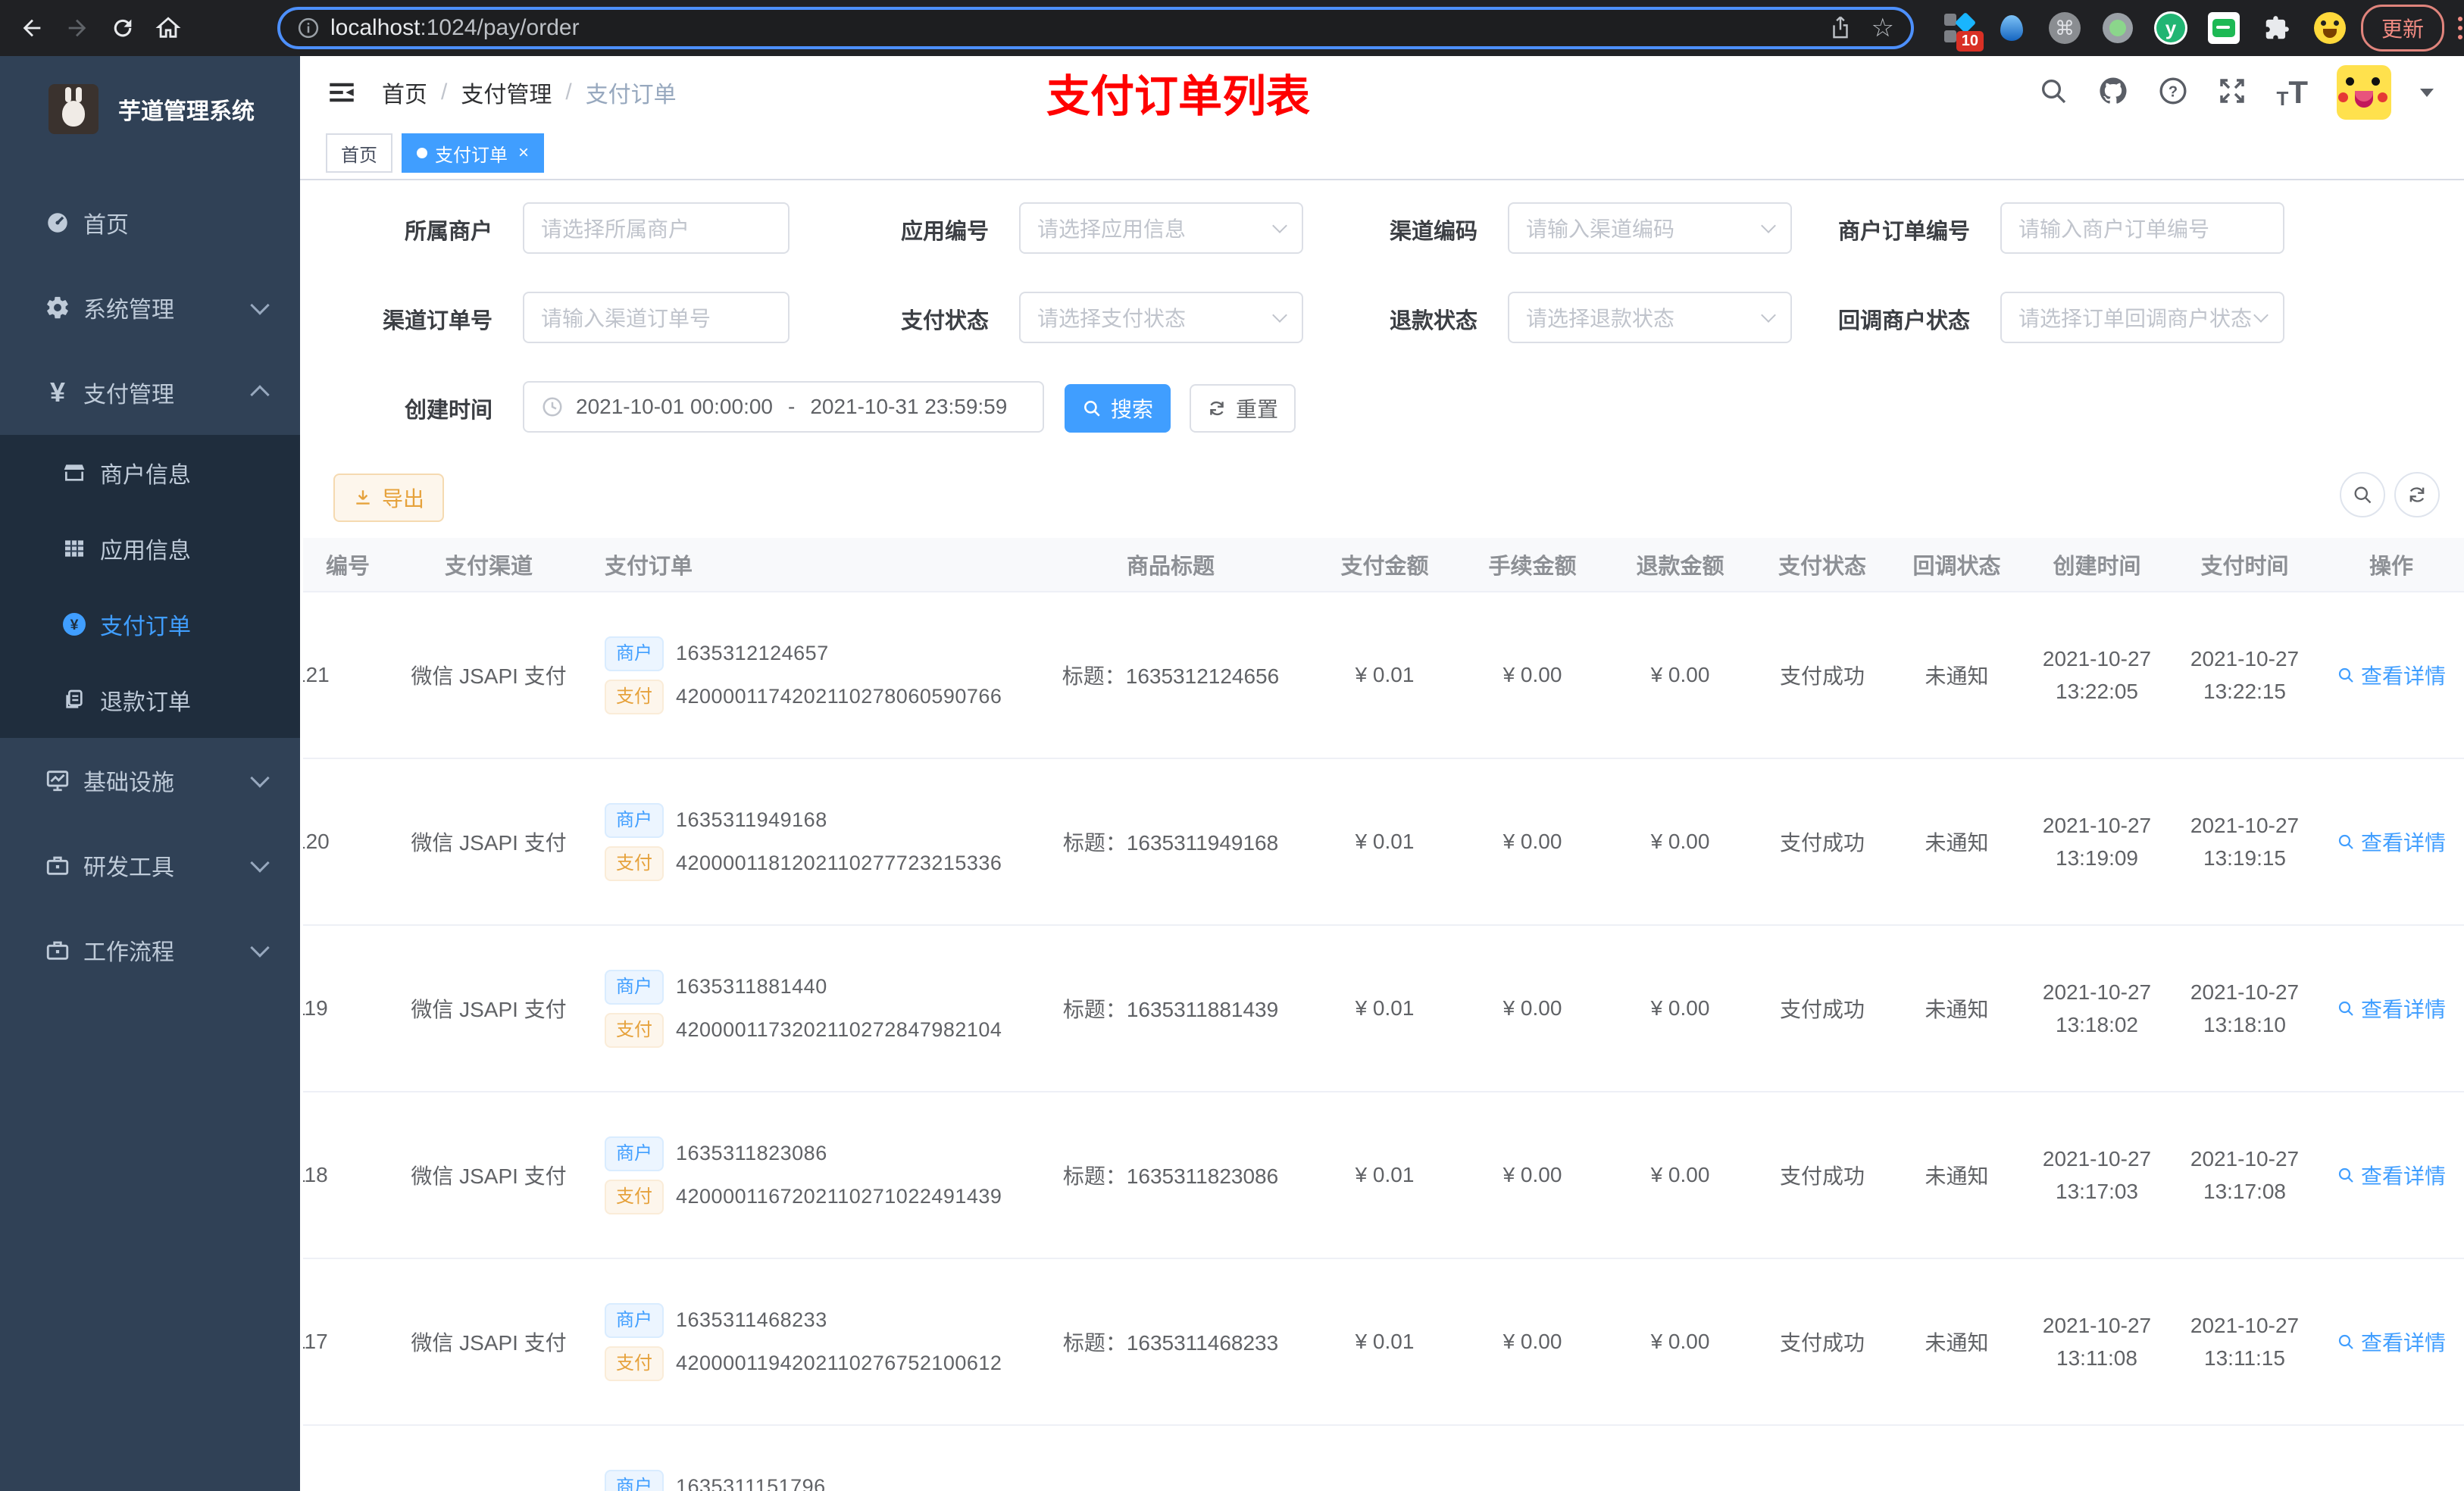 The width and height of the screenshot is (2464, 1491). Describe the element at coordinates (363, 497) in the screenshot. I see `download-icon` at that location.